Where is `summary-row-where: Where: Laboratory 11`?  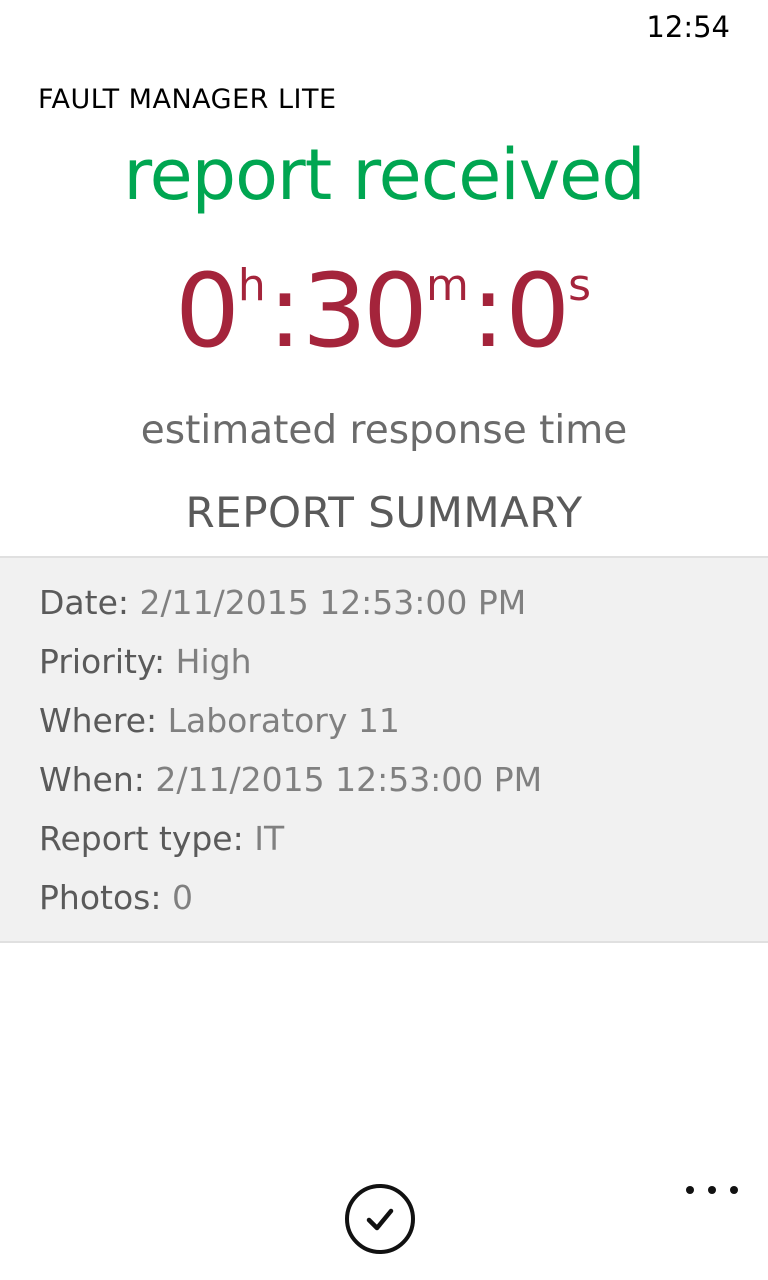 summary-row-where: Where: Laboratory 11 is located at coordinates (403, 725).